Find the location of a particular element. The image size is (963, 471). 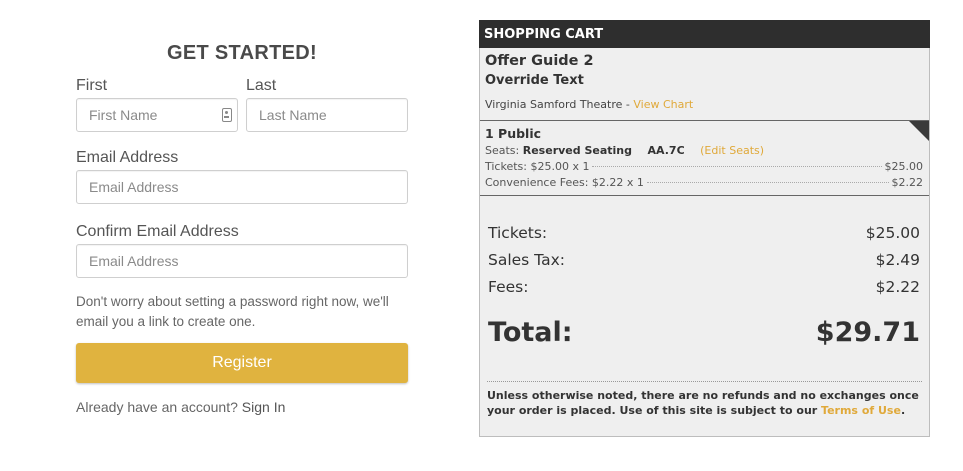

last-name-input is located at coordinates (327, 115).